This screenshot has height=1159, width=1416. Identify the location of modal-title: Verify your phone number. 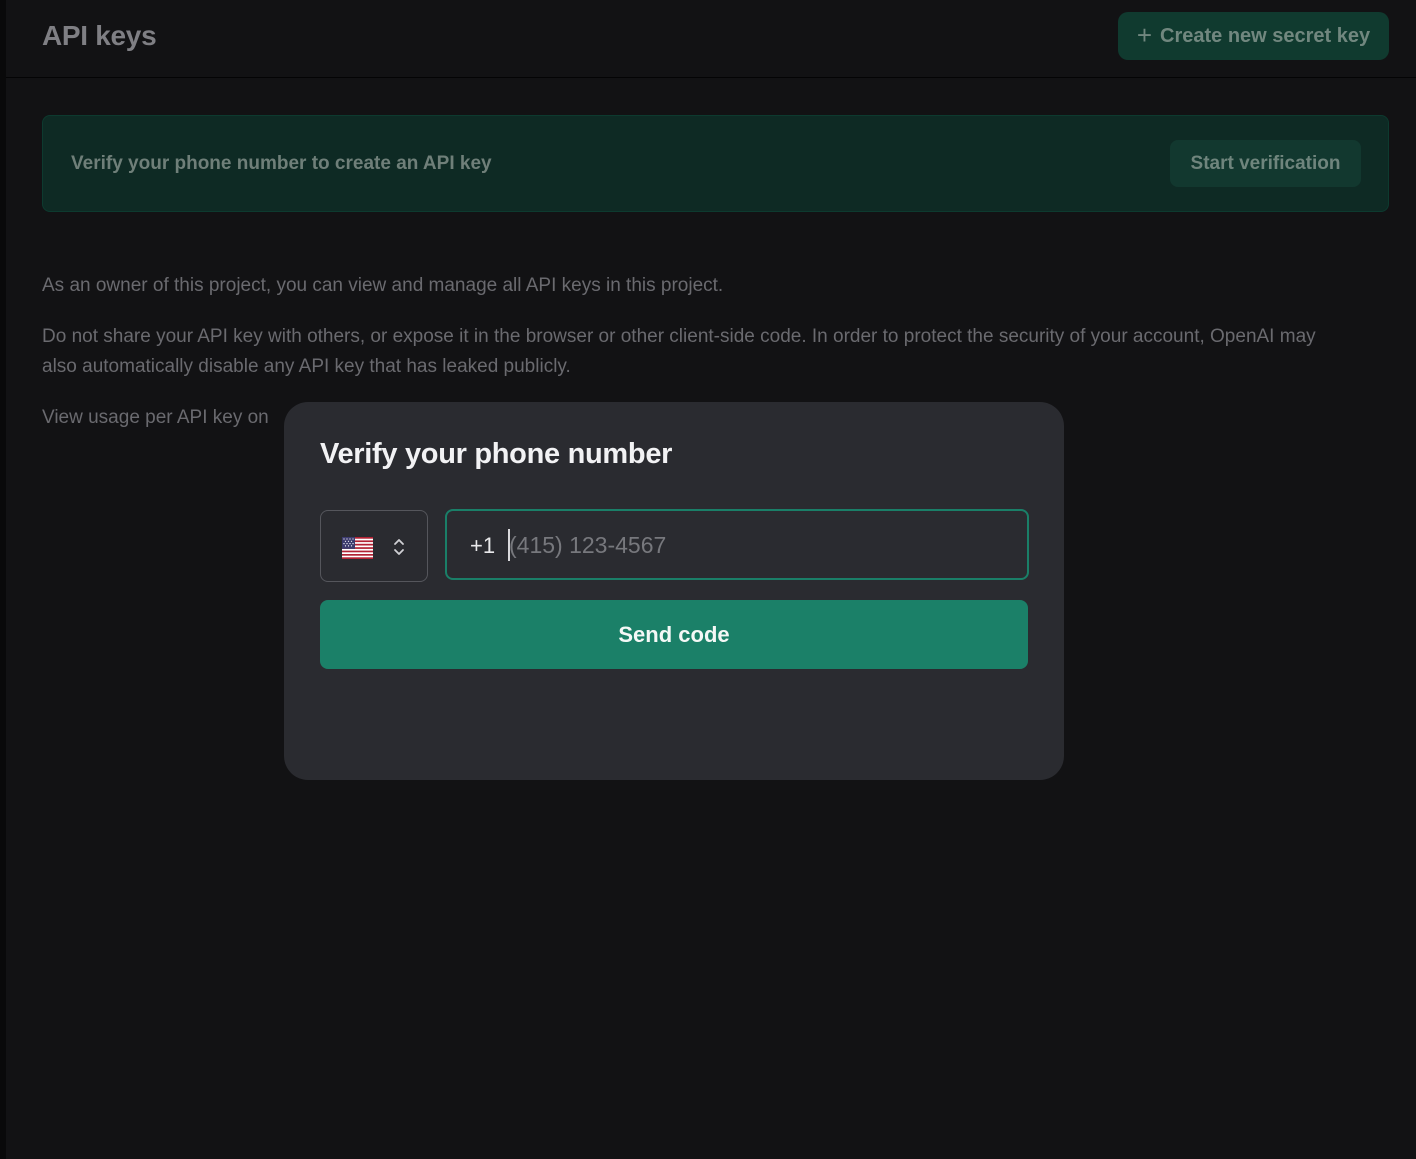
(496, 454).